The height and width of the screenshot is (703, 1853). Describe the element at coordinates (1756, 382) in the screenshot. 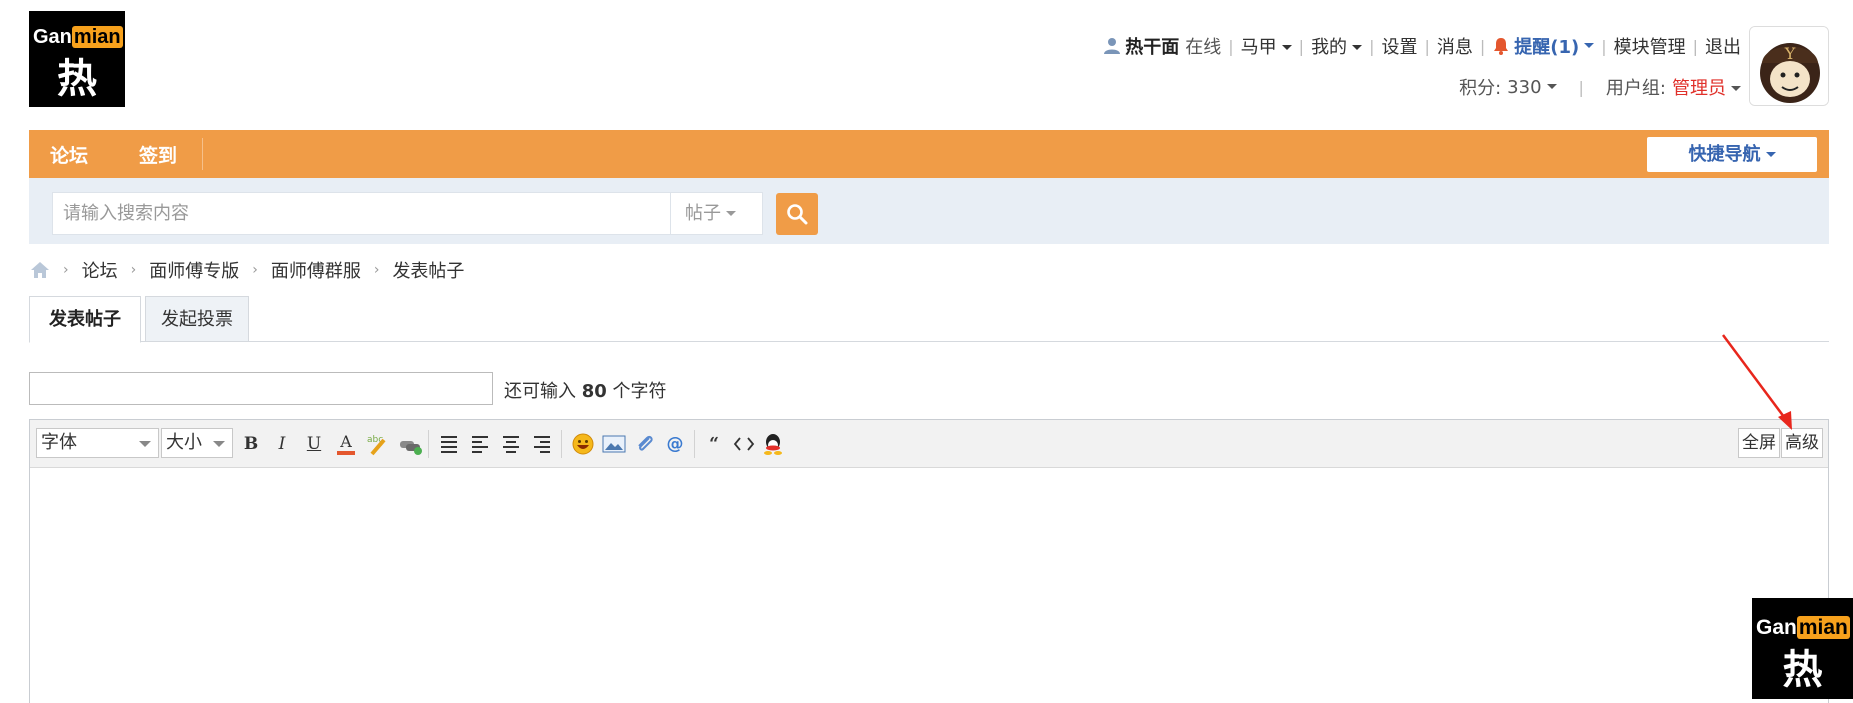

I see `annotation-arrow` at that location.